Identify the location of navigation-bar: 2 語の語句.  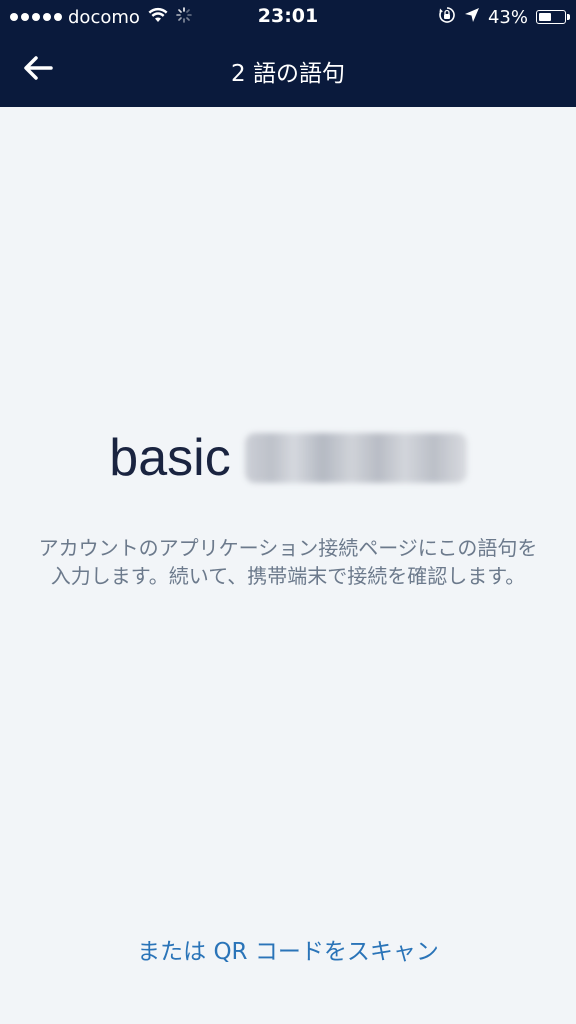
(288, 70).